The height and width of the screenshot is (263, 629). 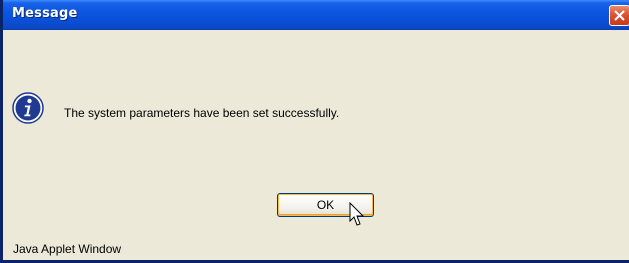 I want to click on title-bar: Message, so click(x=316, y=15).